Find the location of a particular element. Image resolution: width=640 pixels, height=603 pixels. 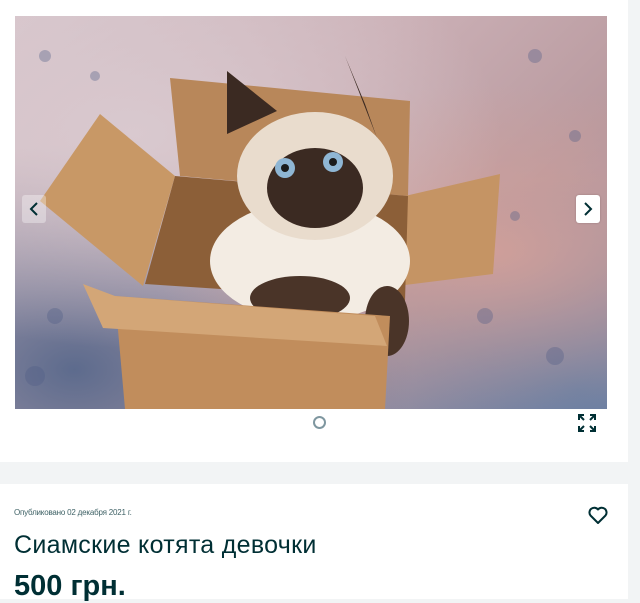

expand-icon is located at coordinates (587, 423).